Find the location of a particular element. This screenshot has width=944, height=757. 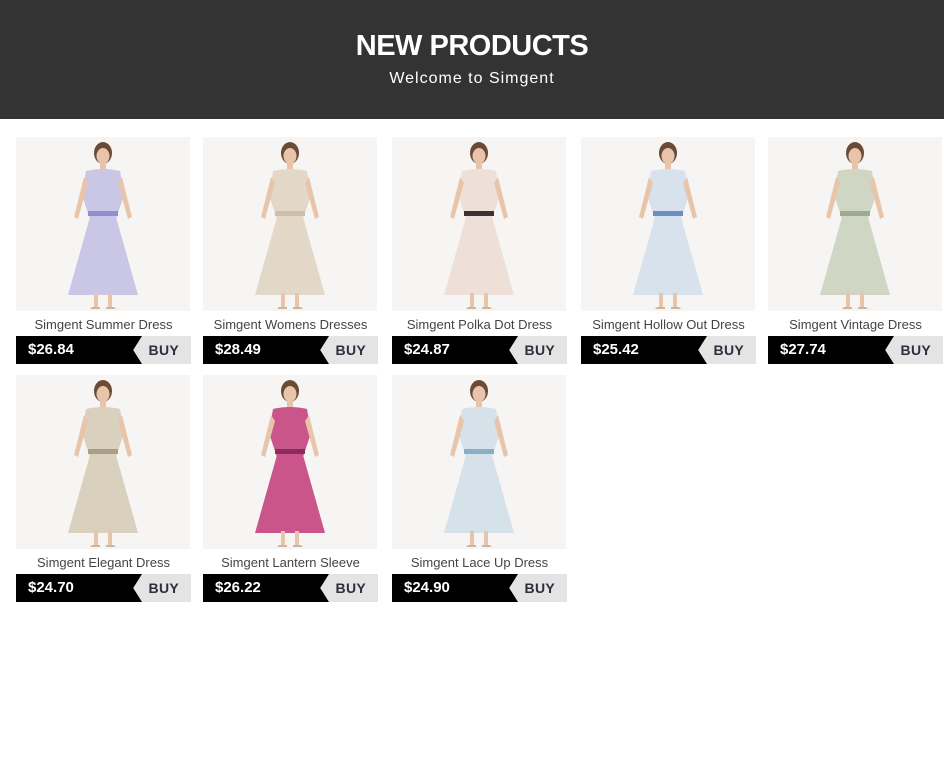

product-name: Simgent Lace Up Dress is located at coordinates (479, 563).